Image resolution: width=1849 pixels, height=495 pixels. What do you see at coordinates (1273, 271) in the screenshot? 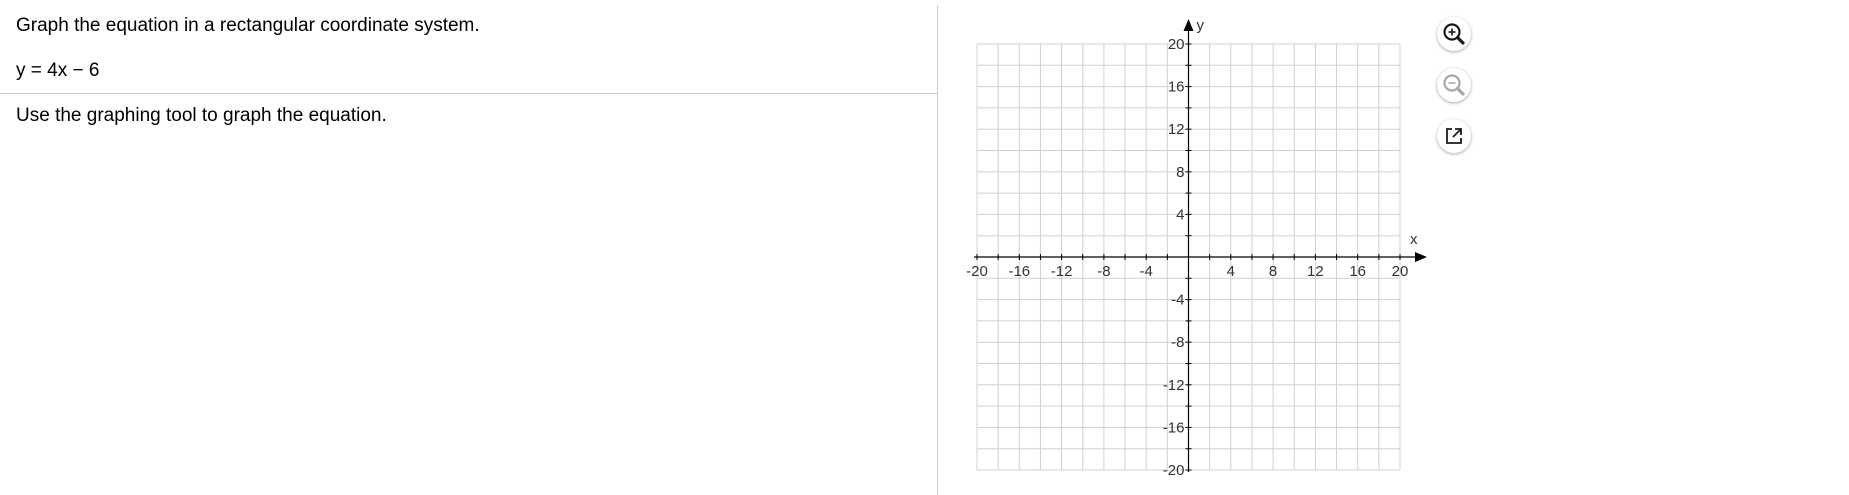
I see `x-tick-label: 8` at bounding box center [1273, 271].